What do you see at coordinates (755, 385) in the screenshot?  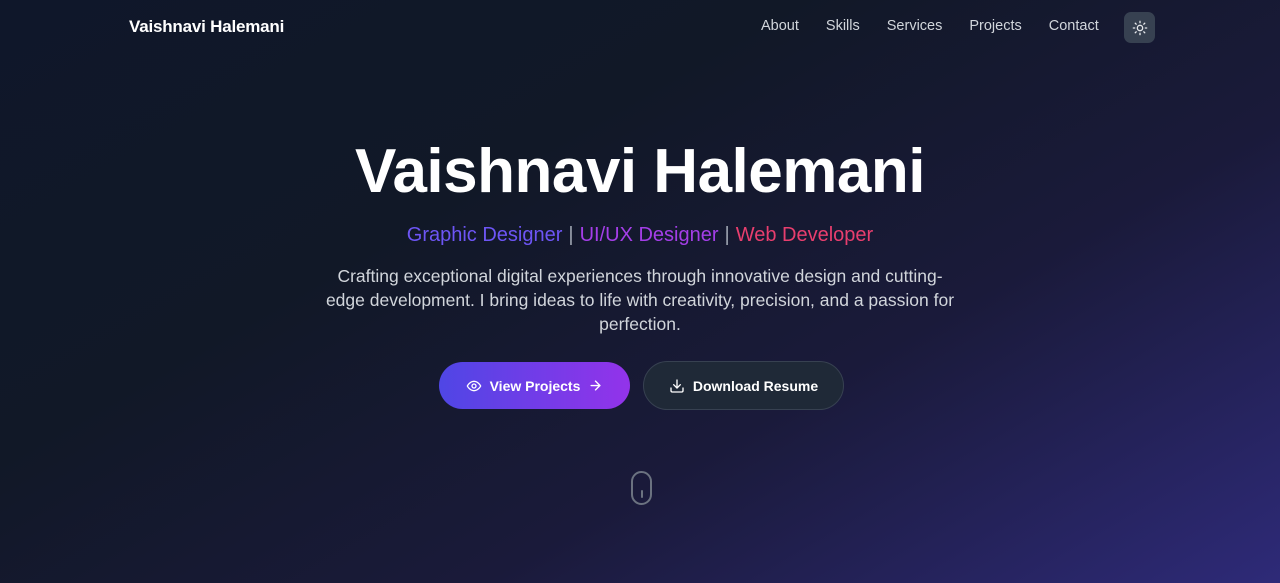 I see `download-resume-label: Download Resume` at bounding box center [755, 385].